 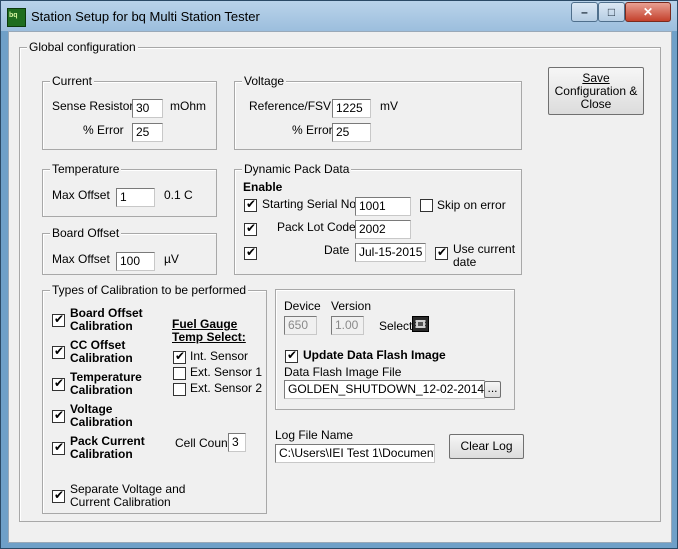 I want to click on voltage-calibration-label: Voltage Calibration, so click(x=101, y=416).